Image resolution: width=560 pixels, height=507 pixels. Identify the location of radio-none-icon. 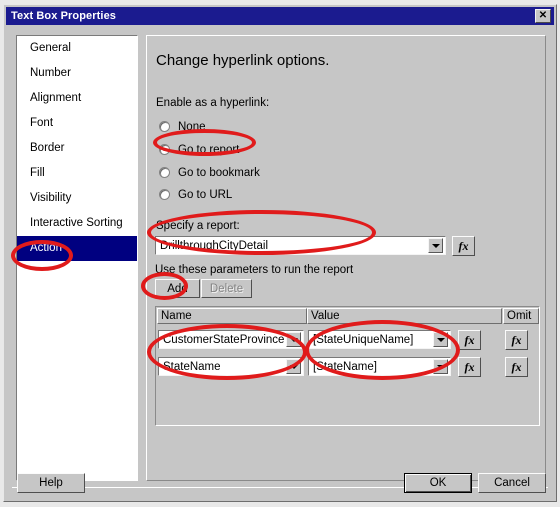
(164, 126).